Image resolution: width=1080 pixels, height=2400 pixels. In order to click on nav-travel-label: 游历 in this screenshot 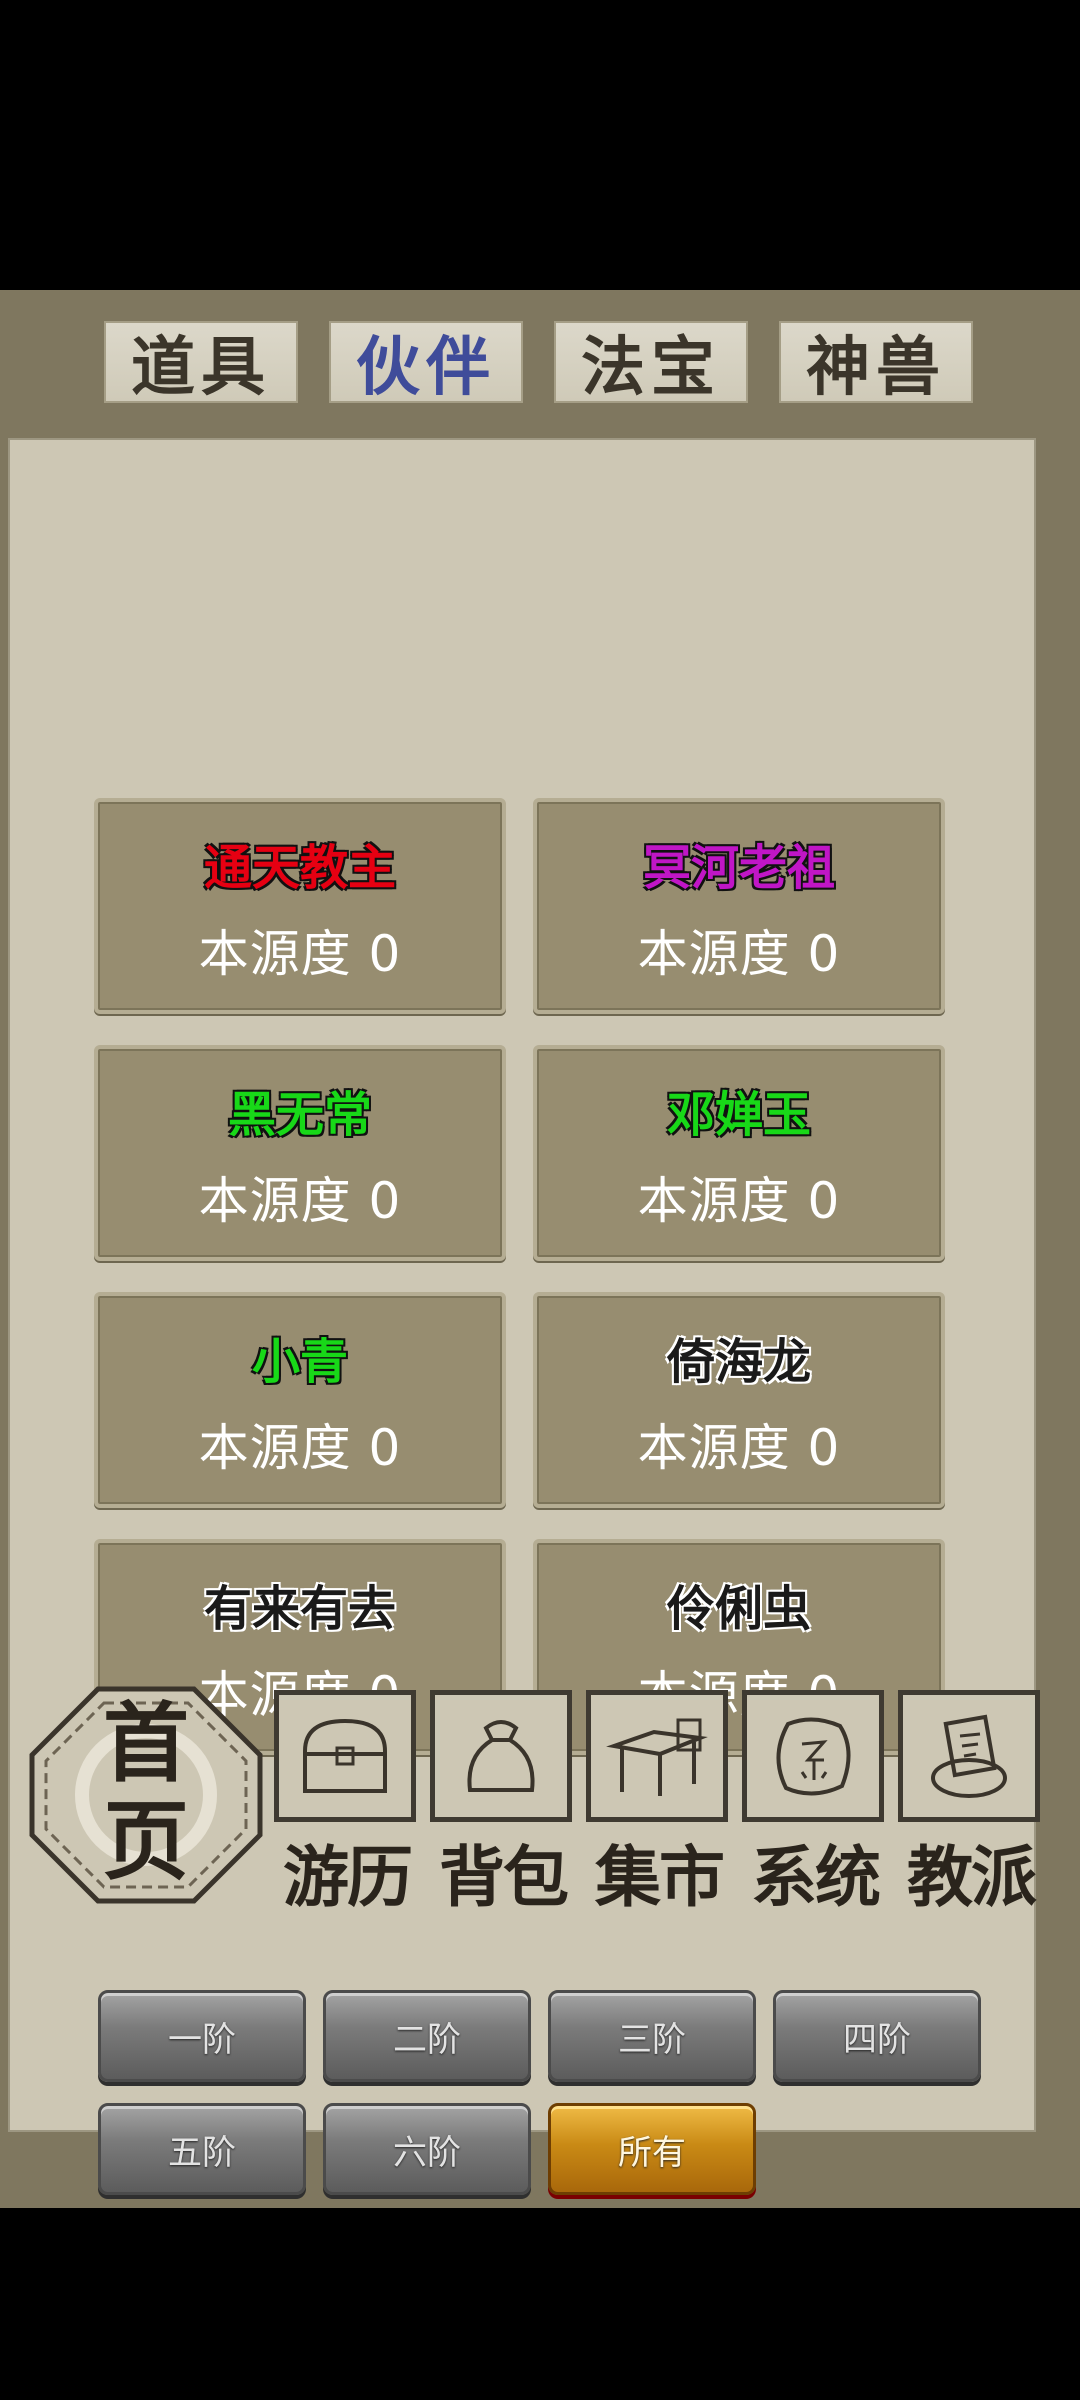, I will do `click(348, 1877)`.